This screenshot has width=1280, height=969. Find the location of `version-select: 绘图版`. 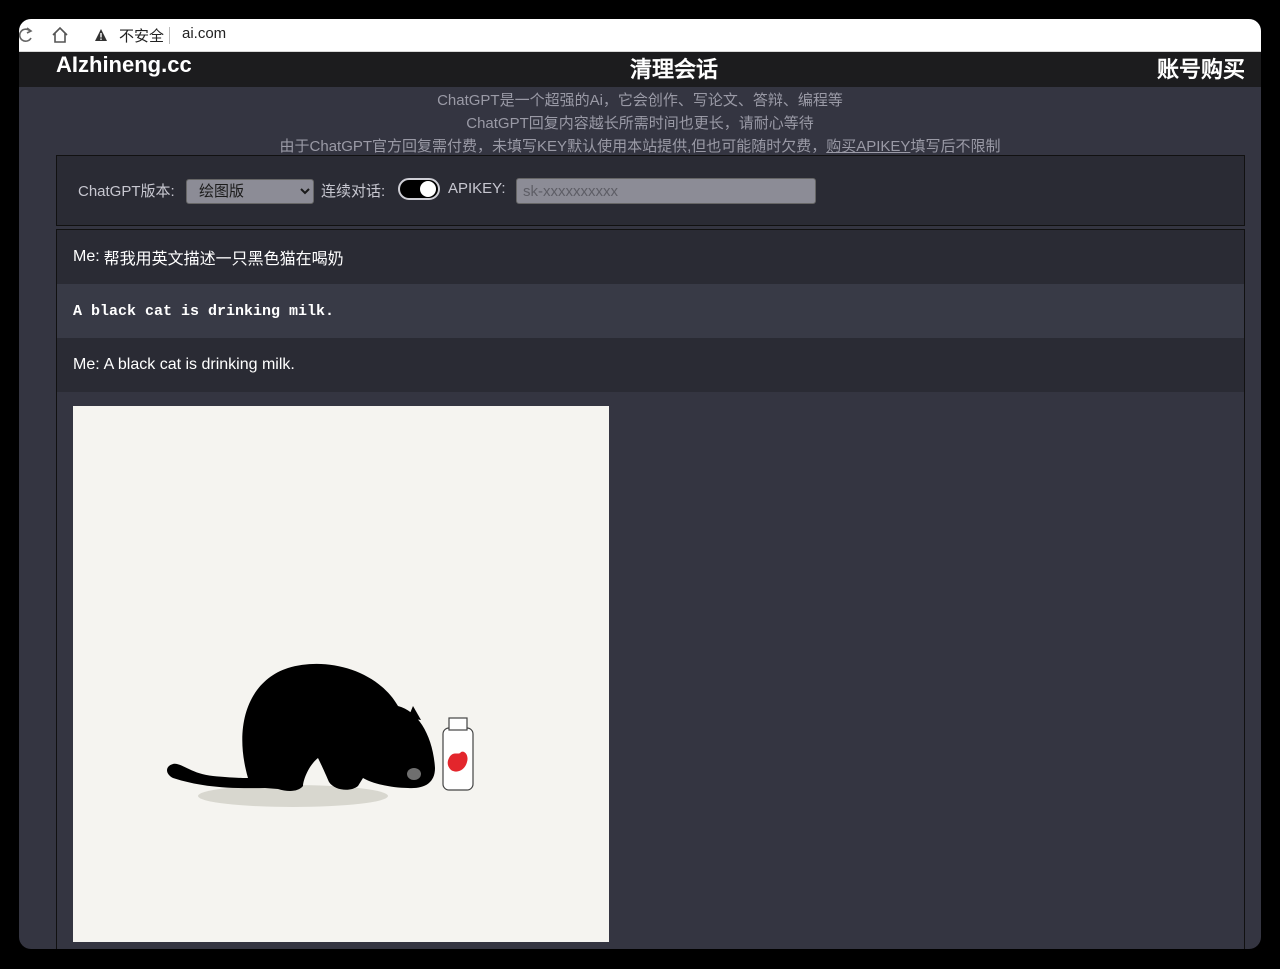

version-select: 绘图版 is located at coordinates (250, 191).